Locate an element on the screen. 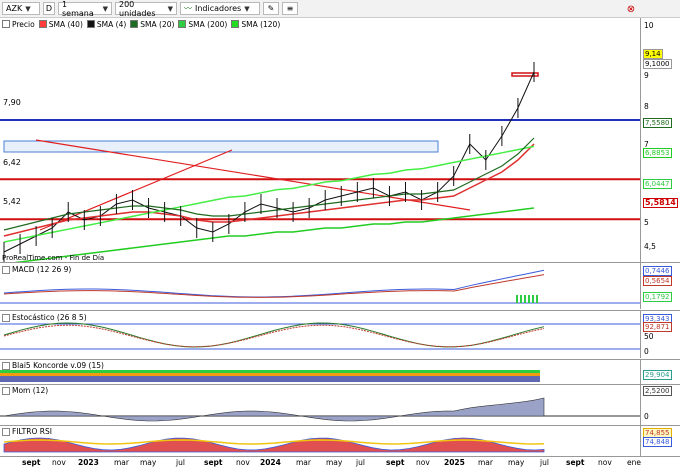 The image size is (680, 468). x-tick-label: ene is located at coordinates (634, 462).